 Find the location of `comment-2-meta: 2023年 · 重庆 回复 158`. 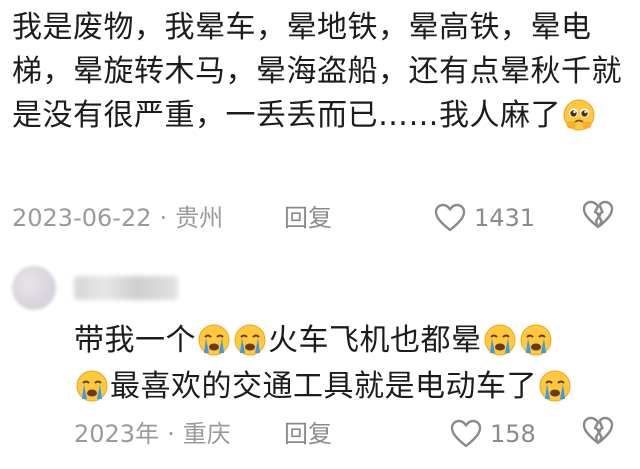

comment-2-meta: 2023年 · 重庆 回复 158 is located at coordinates (320, 434).